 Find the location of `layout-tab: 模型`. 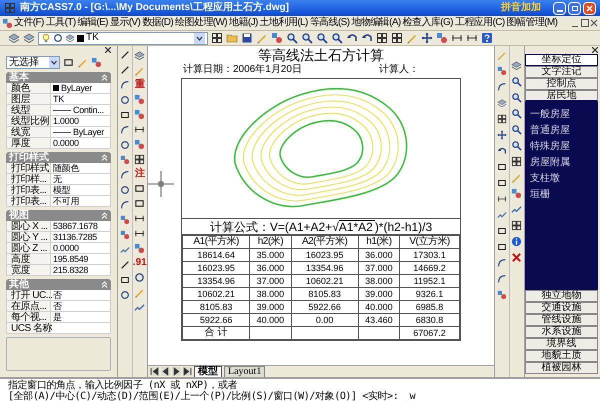

layout-tab: 模型 is located at coordinates (208, 371).